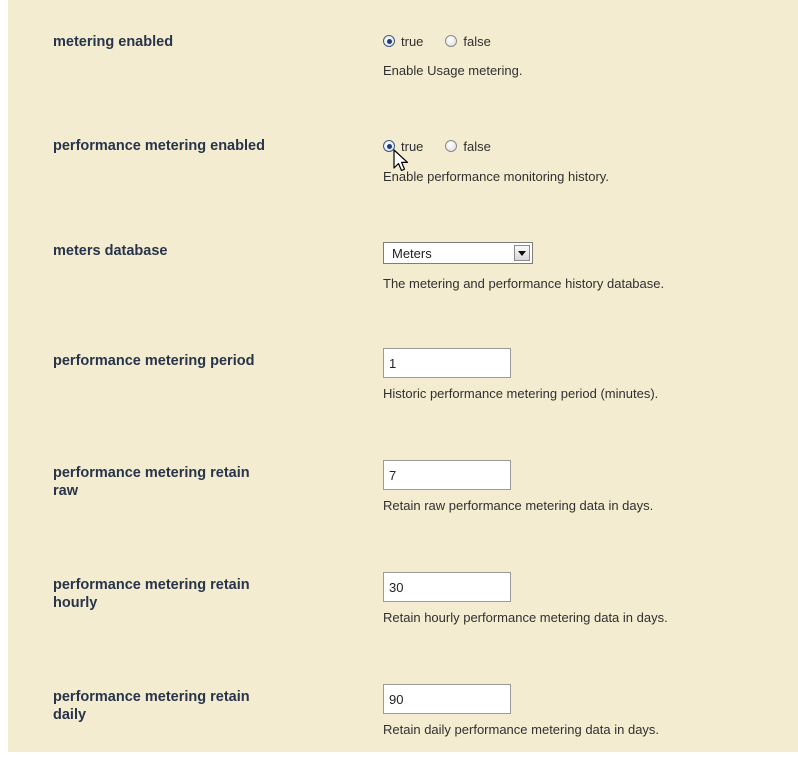  Describe the element at coordinates (198, 482) in the screenshot. I see `retain-raw-label: performance metering retain raw` at that location.